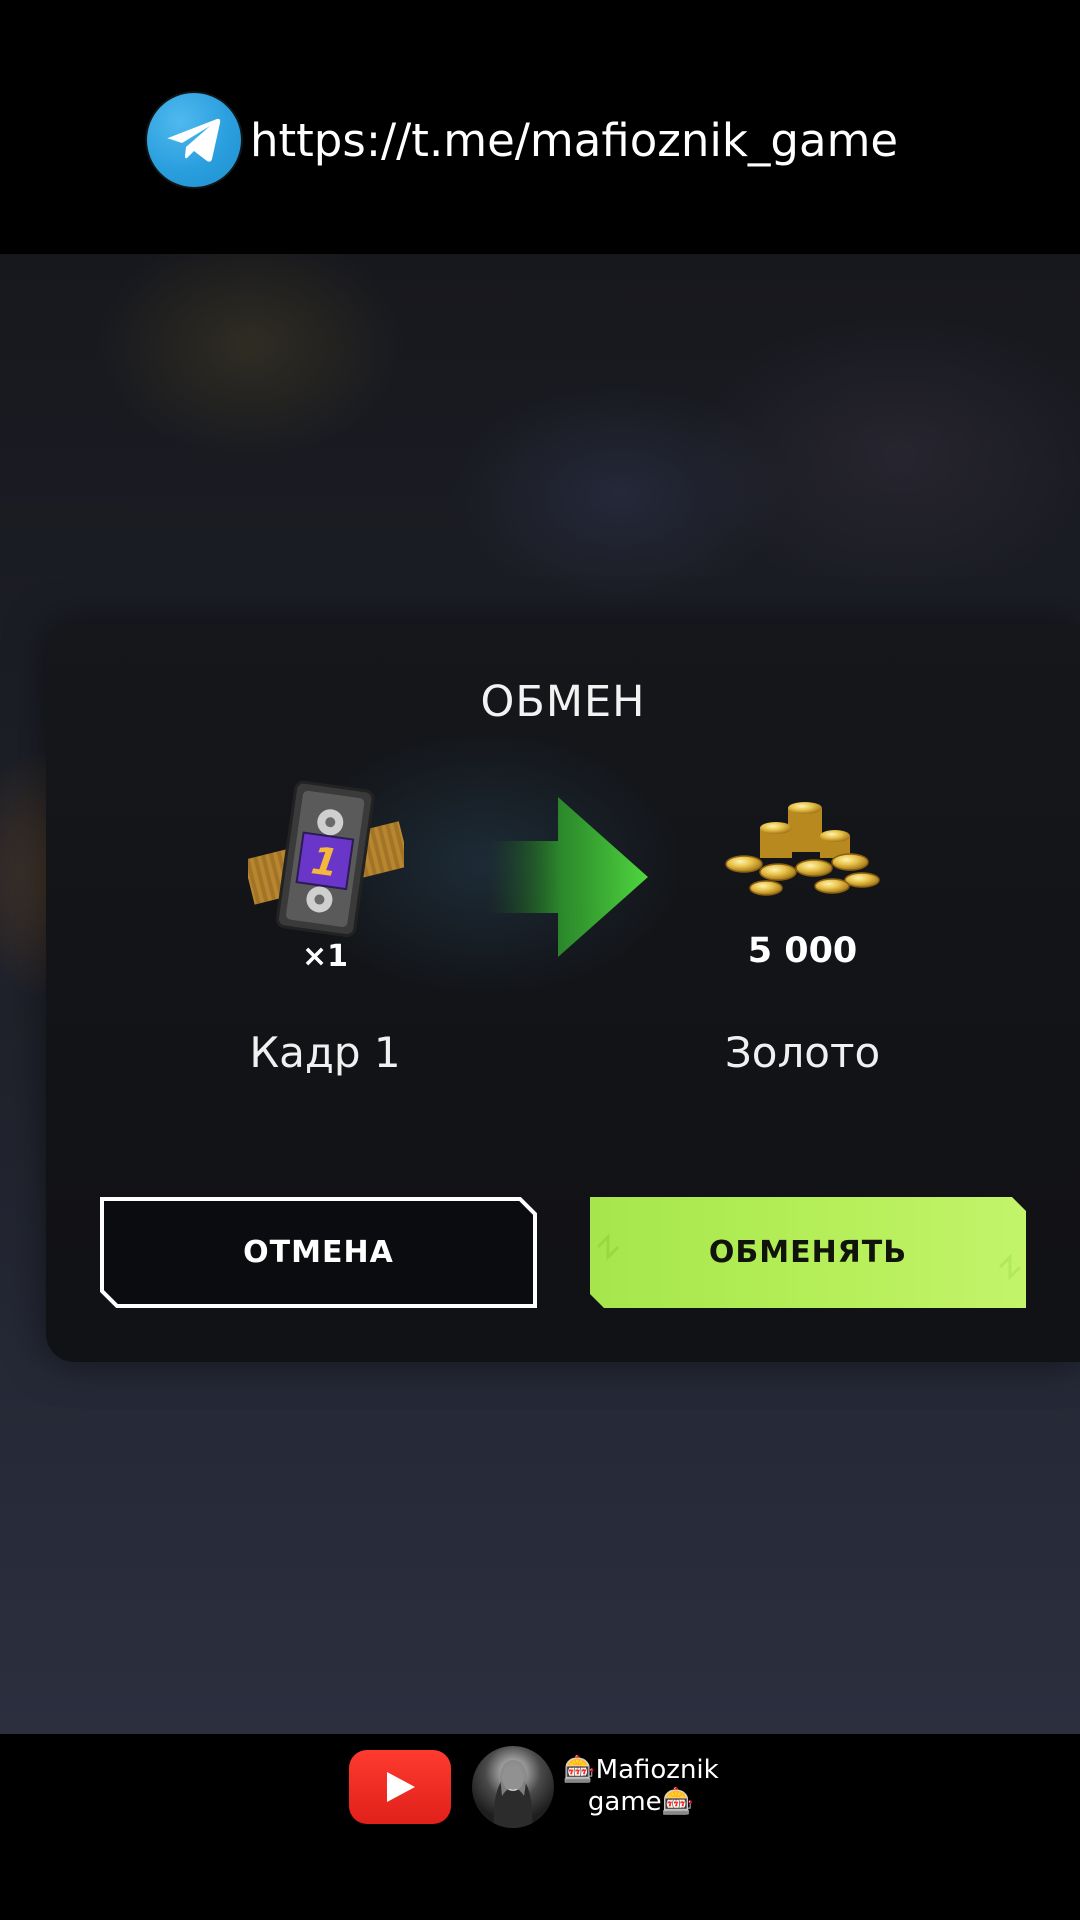 Image resolution: width=1080 pixels, height=1920 pixels. What do you see at coordinates (563, 702) in the screenshot?
I see `dialog-title: ОБМЕН` at bounding box center [563, 702].